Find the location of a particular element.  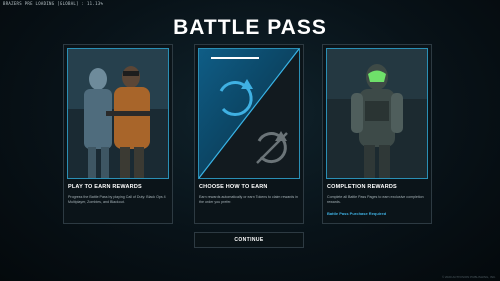

purchase-required-link: Battle Pass Purchase Required is located at coordinates (356, 213).